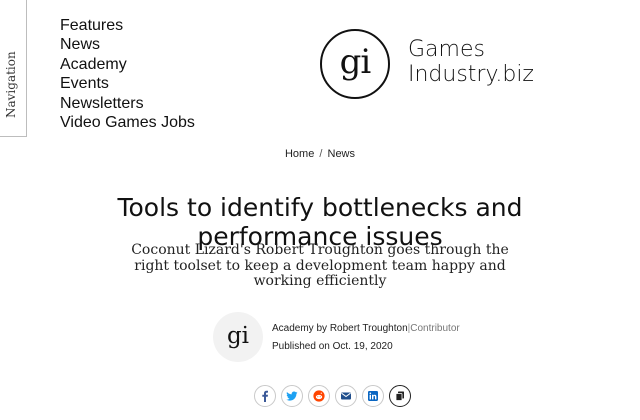 This screenshot has width=640, height=420. What do you see at coordinates (11, 84) in the screenshot?
I see `navigation-tab-label: Navigation` at bounding box center [11, 84].